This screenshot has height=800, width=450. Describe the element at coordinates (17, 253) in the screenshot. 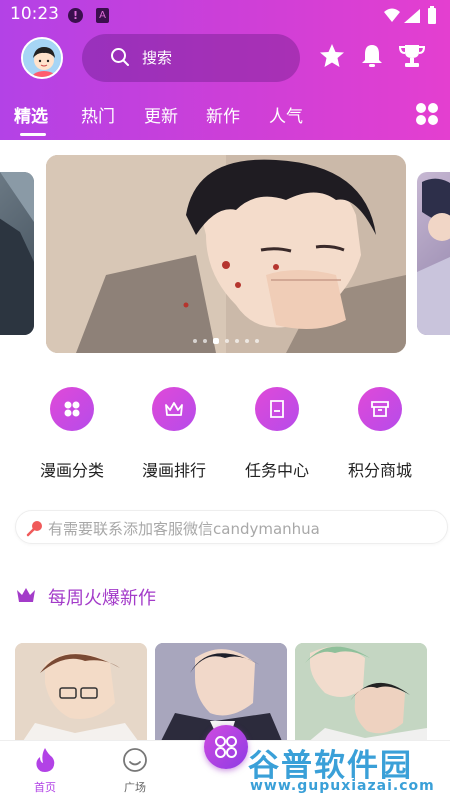

I see `banner-prev-preview` at that location.